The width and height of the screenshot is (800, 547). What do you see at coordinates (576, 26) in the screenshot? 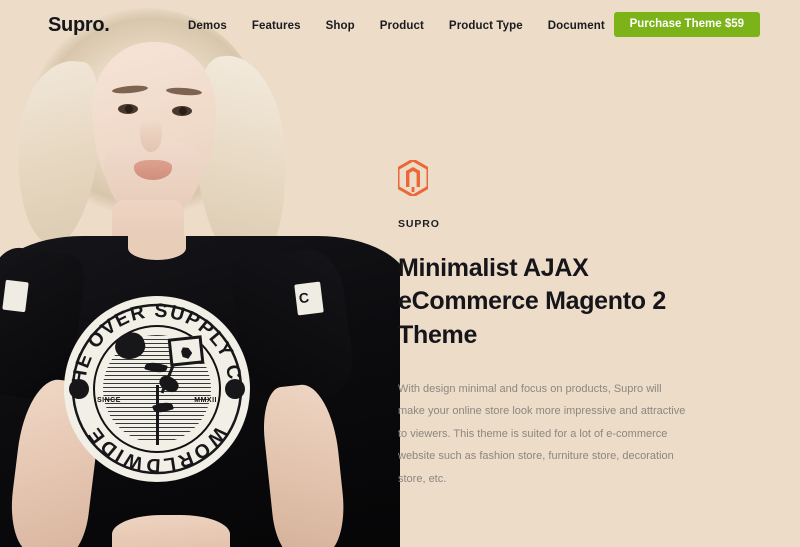
I see `nav-item-document: Document` at bounding box center [576, 26].